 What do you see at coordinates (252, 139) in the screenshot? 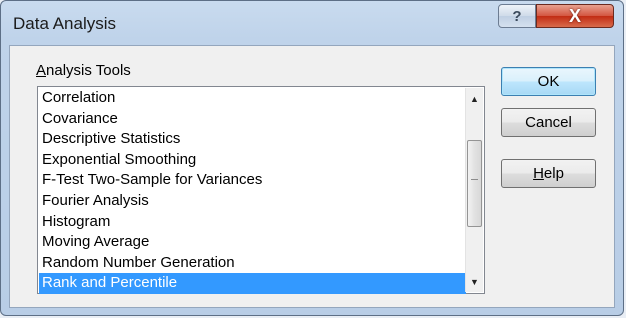
I see `list-item: Descriptive Statistics` at bounding box center [252, 139].